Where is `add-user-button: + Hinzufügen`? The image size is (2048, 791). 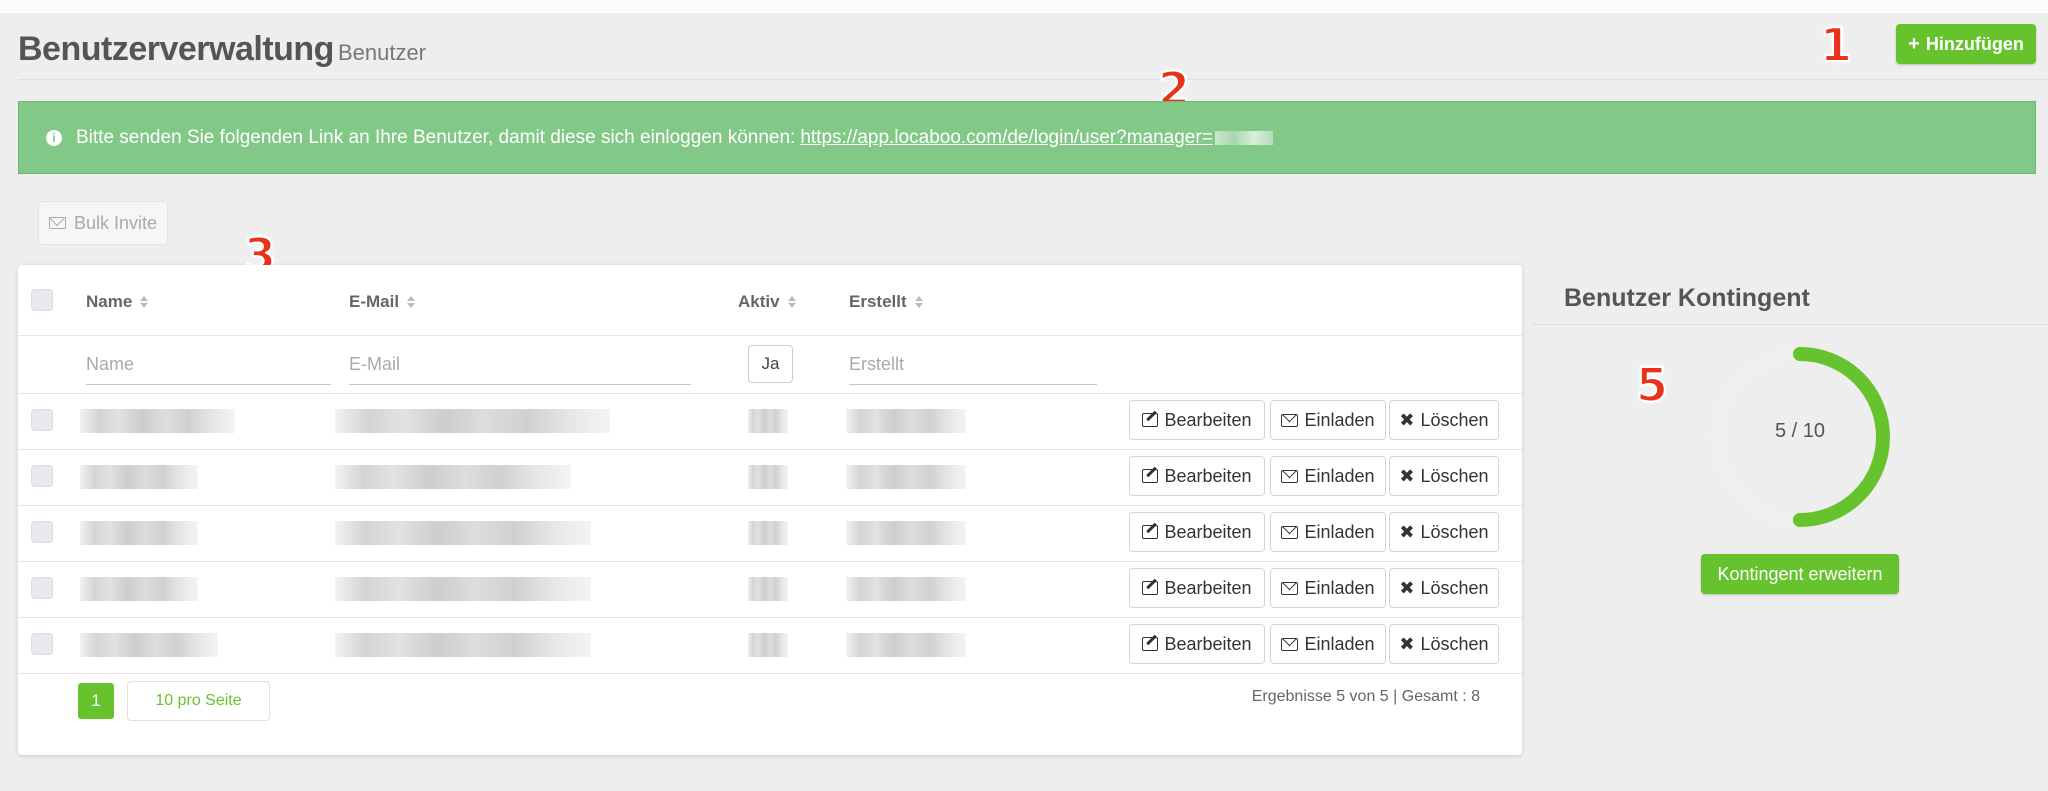
add-user-button: + Hinzufügen is located at coordinates (1966, 44).